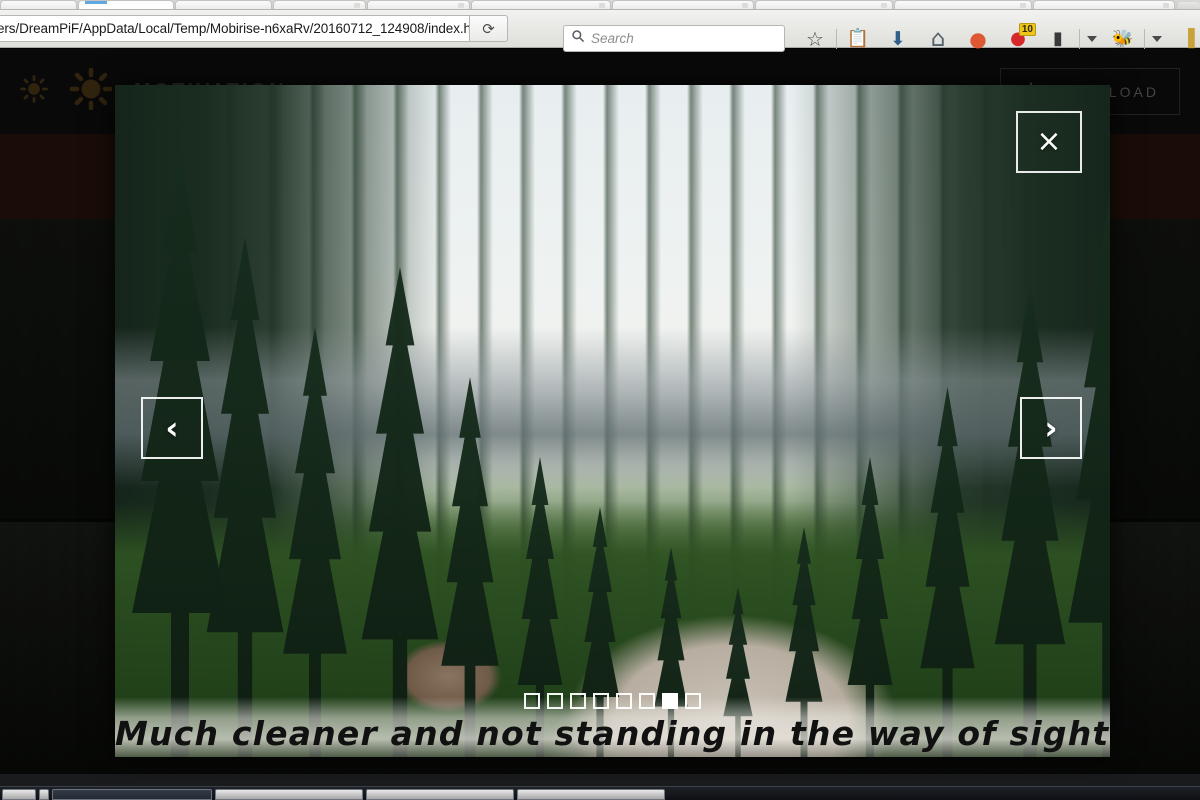 This screenshot has height=800, width=1200. I want to click on chevron-right-icon: ›, so click(1051, 428).